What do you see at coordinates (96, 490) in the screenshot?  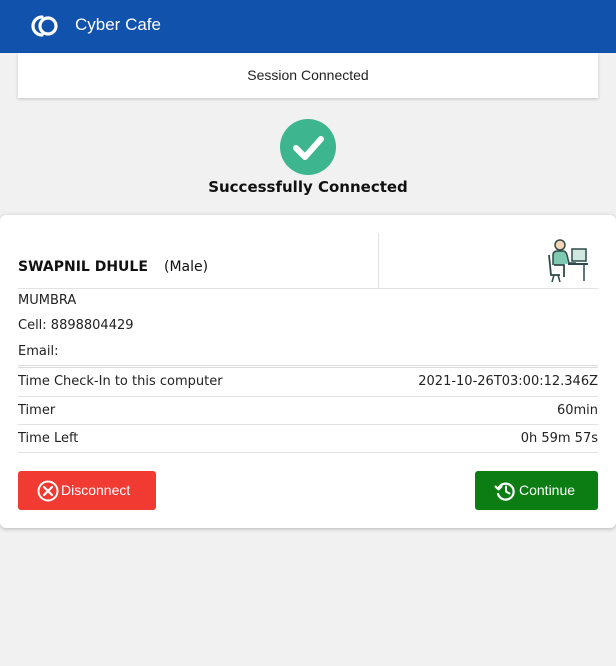 I see `disconnect-label: Disconnect` at bounding box center [96, 490].